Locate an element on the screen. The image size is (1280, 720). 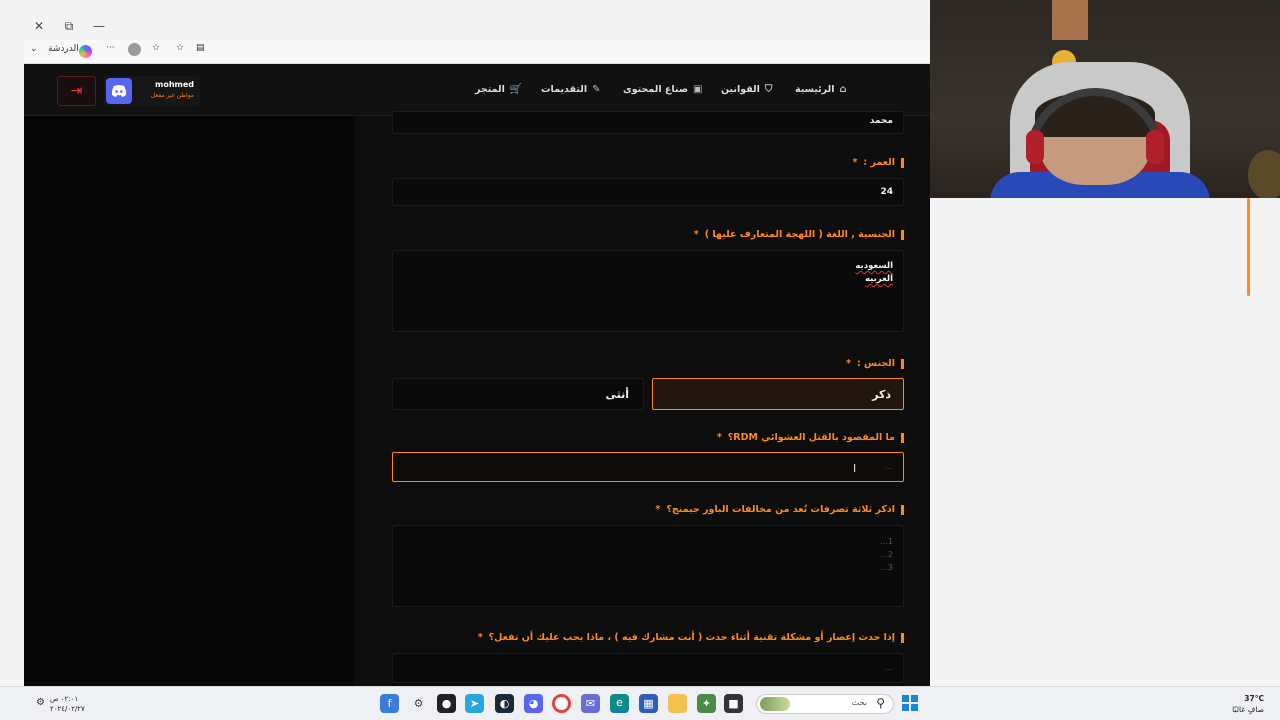
gender-label: الجنس : * is located at coordinates (875, 363).